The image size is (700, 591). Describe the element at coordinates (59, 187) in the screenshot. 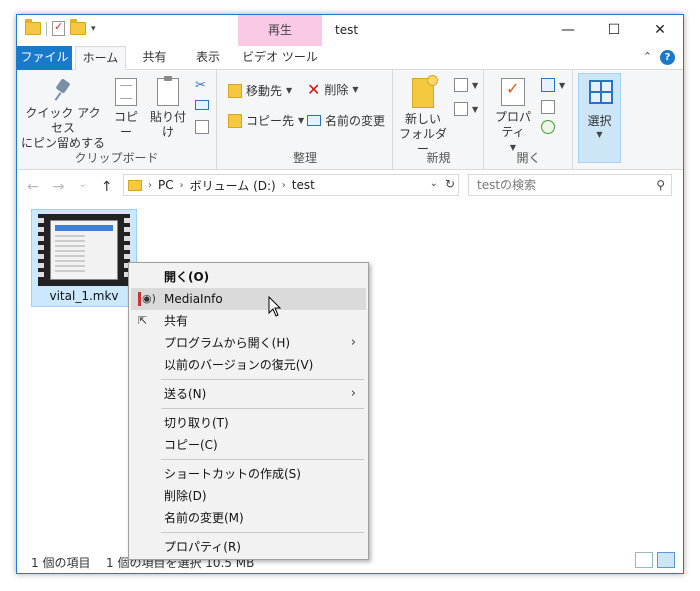

I see `forward-button: →` at that location.